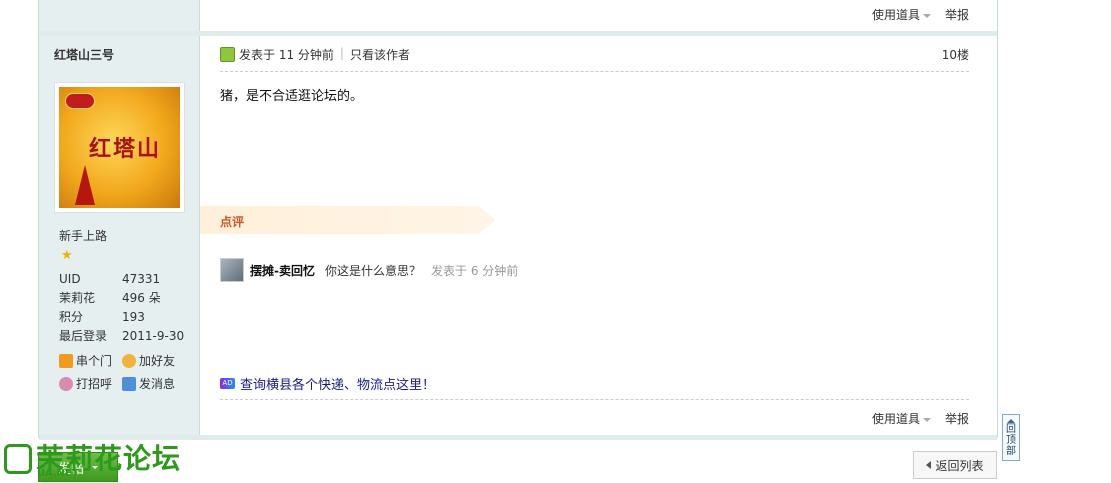  Describe the element at coordinates (337, 383) in the screenshot. I see `ad-link: 查询横县各个快递、物流点这里！` at that location.